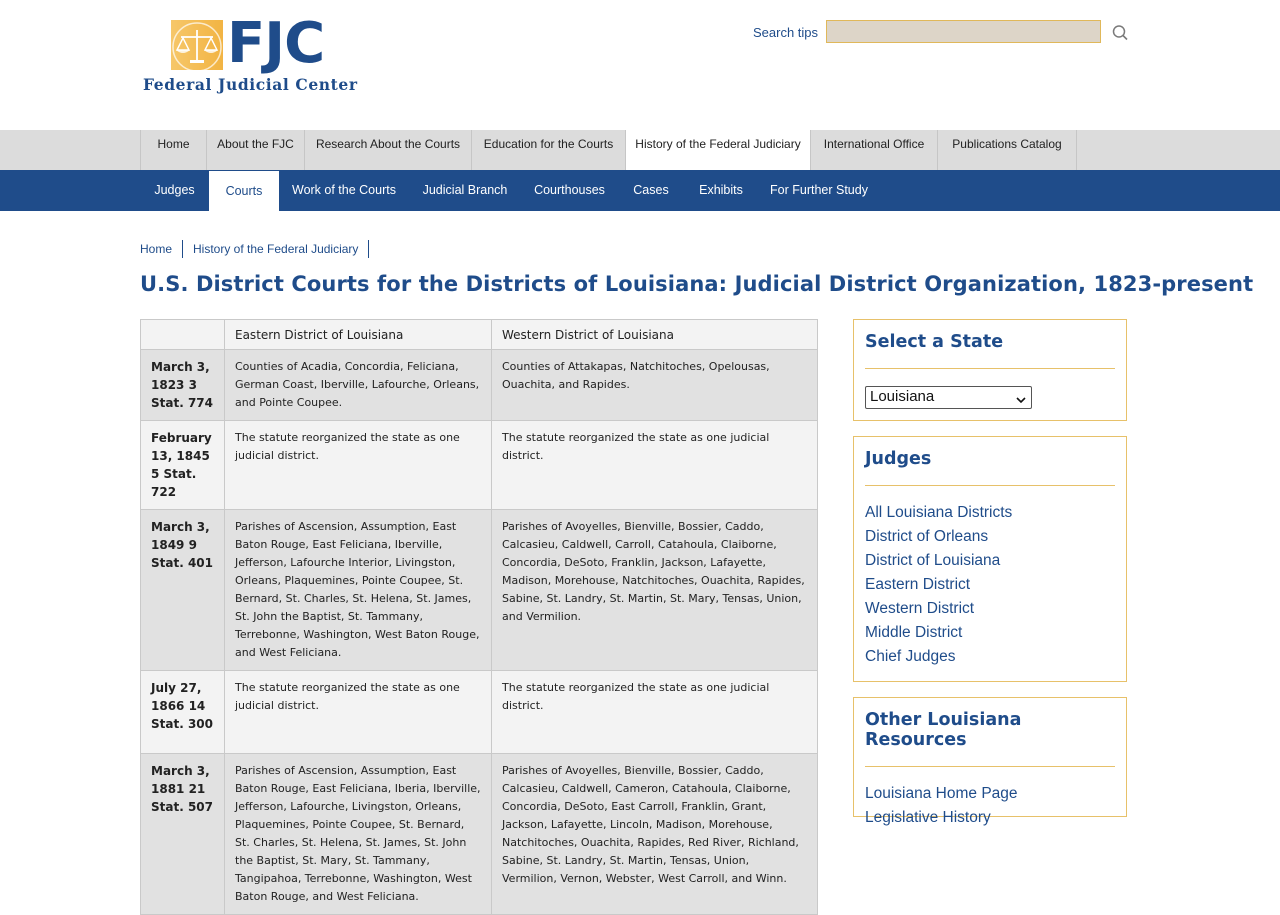 The image size is (1280, 915). I want to click on subnav-work: Work of the Courts, so click(344, 190).